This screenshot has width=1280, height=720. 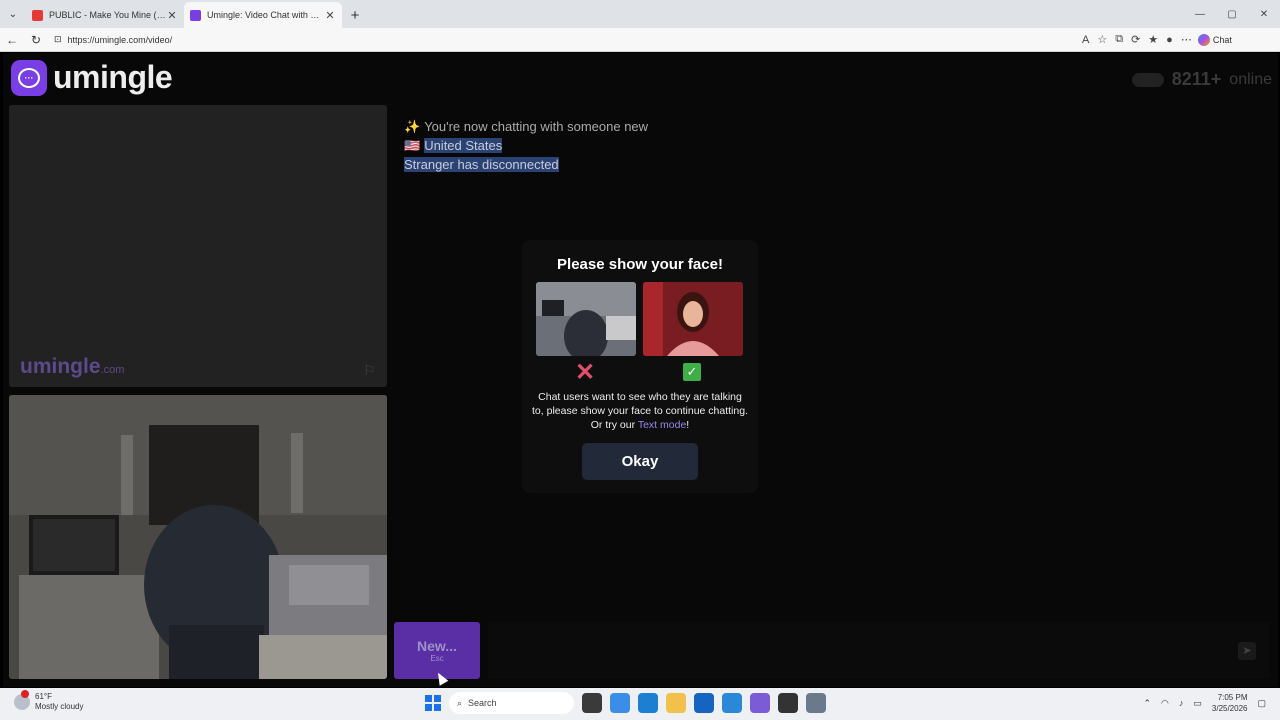 What do you see at coordinates (1247, 651) in the screenshot?
I see `send-icon: ➤` at bounding box center [1247, 651].